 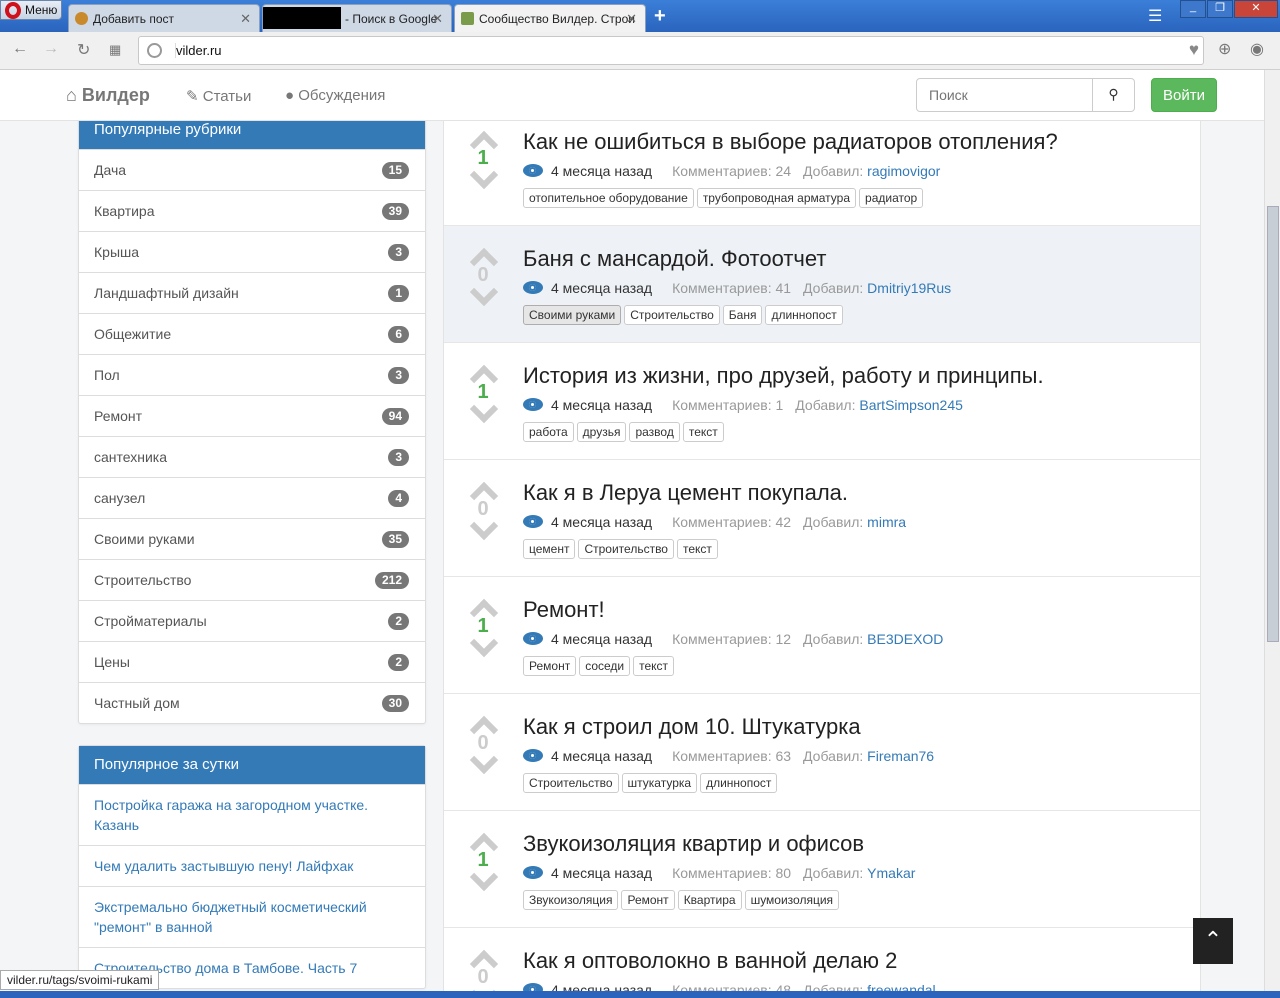 I want to click on popular-post-link: Чем удалить застывшую пену! Лайфхак, so click(x=252, y=865).